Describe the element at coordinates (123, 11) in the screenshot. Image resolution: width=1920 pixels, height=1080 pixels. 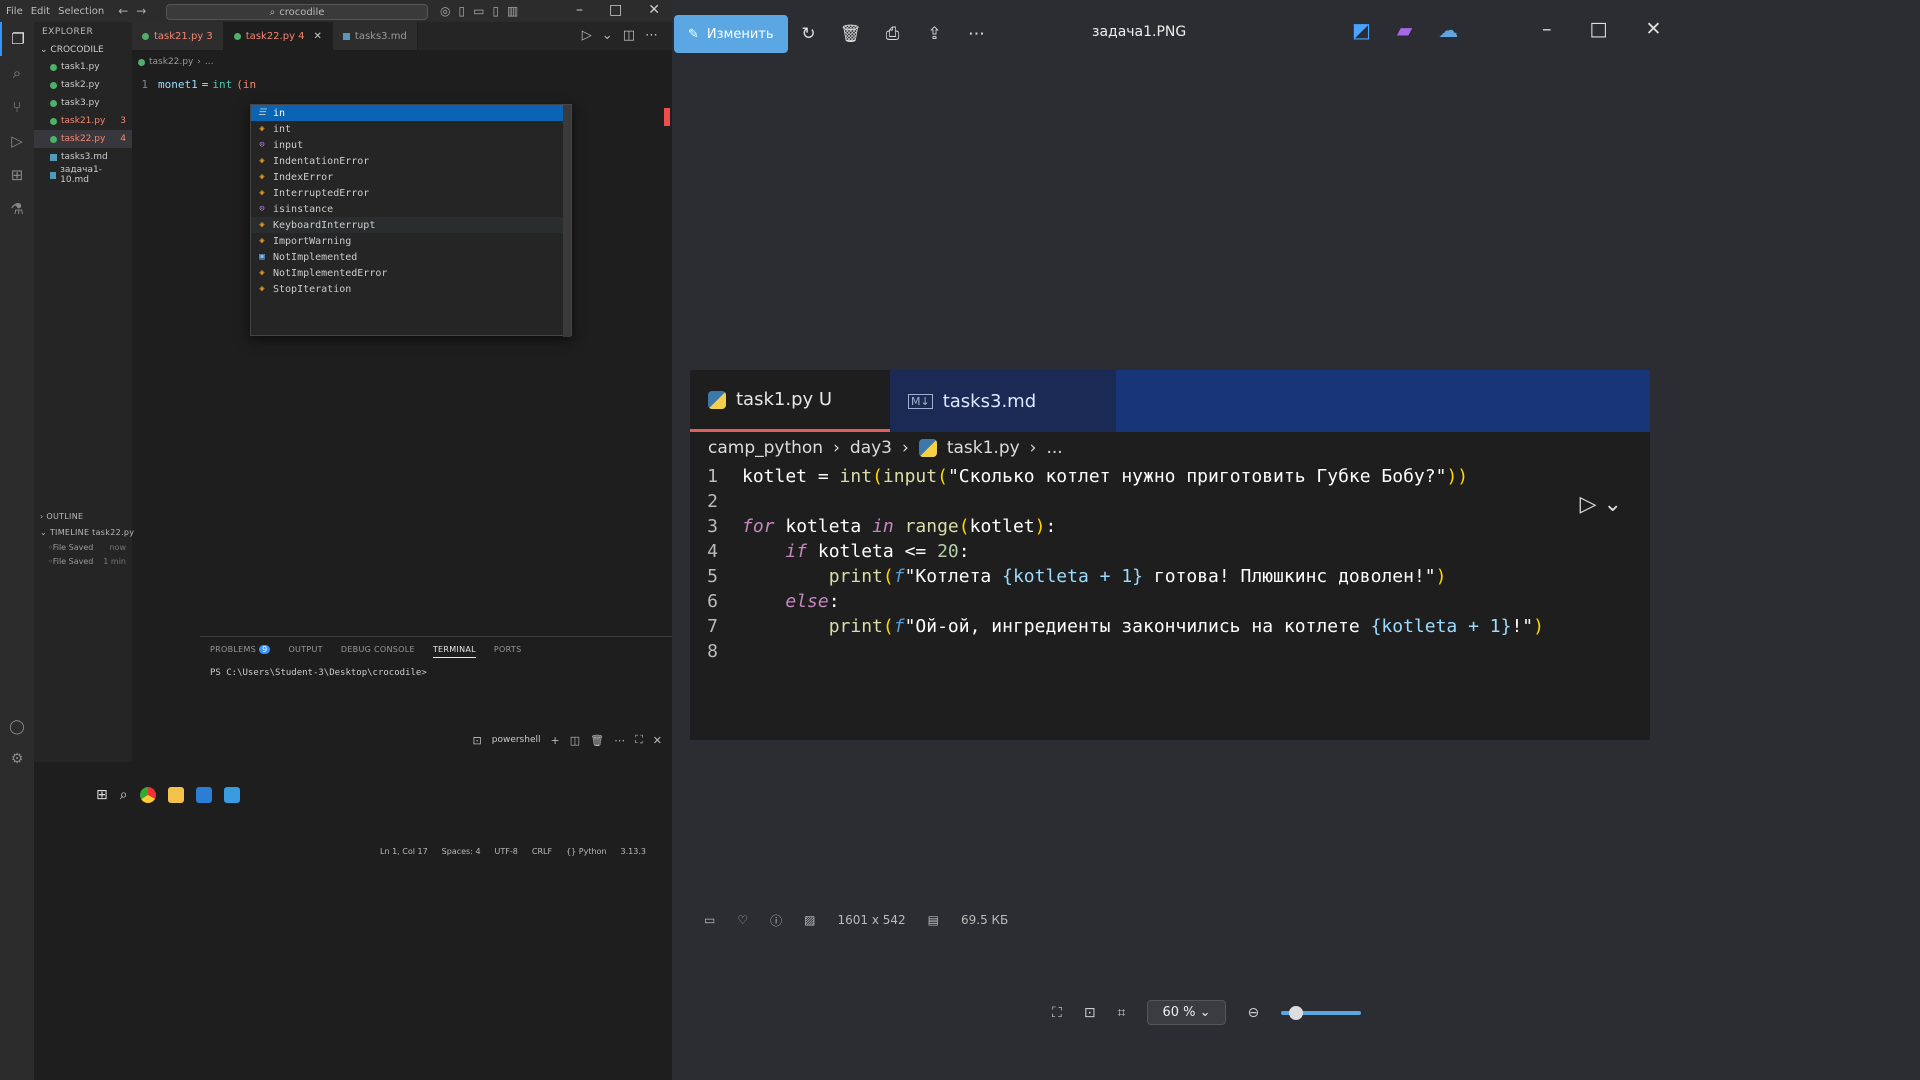
I see `back-arrow-icon: ←` at that location.